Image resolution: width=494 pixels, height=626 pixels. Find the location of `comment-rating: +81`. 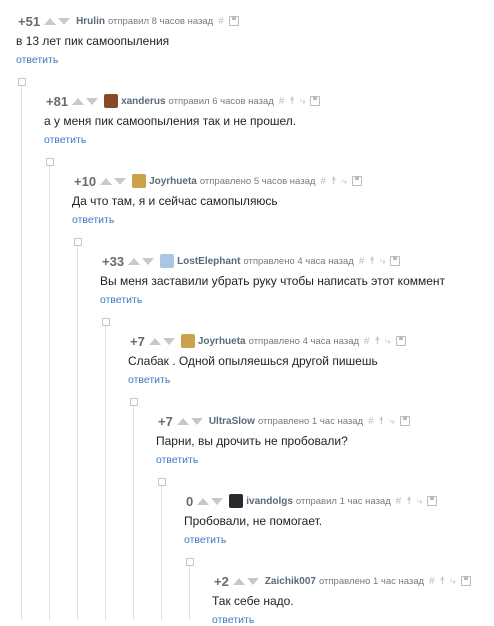

comment-rating: +81 is located at coordinates (57, 101).